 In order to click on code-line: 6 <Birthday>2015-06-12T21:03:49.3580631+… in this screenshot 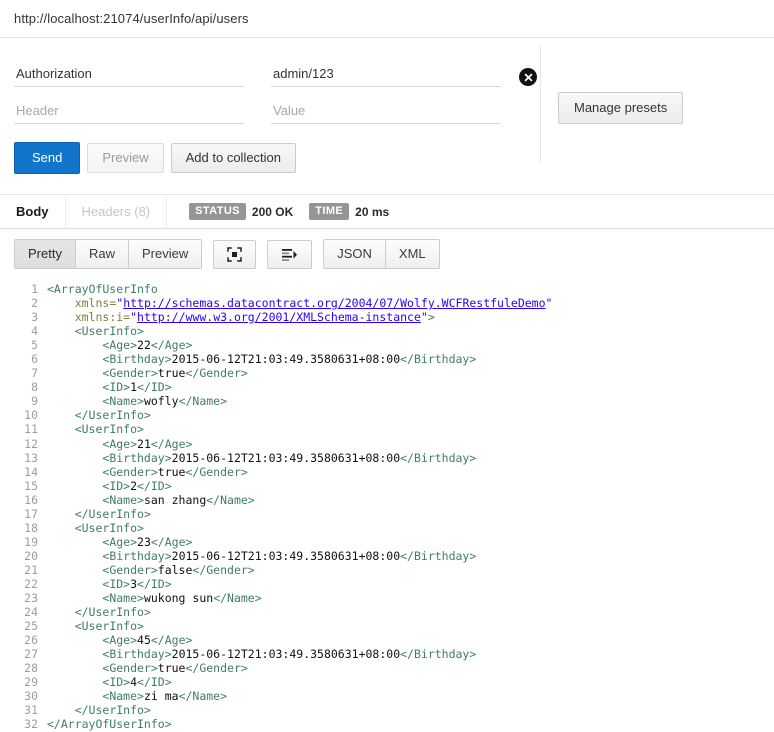, I will do `click(391, 359)`.